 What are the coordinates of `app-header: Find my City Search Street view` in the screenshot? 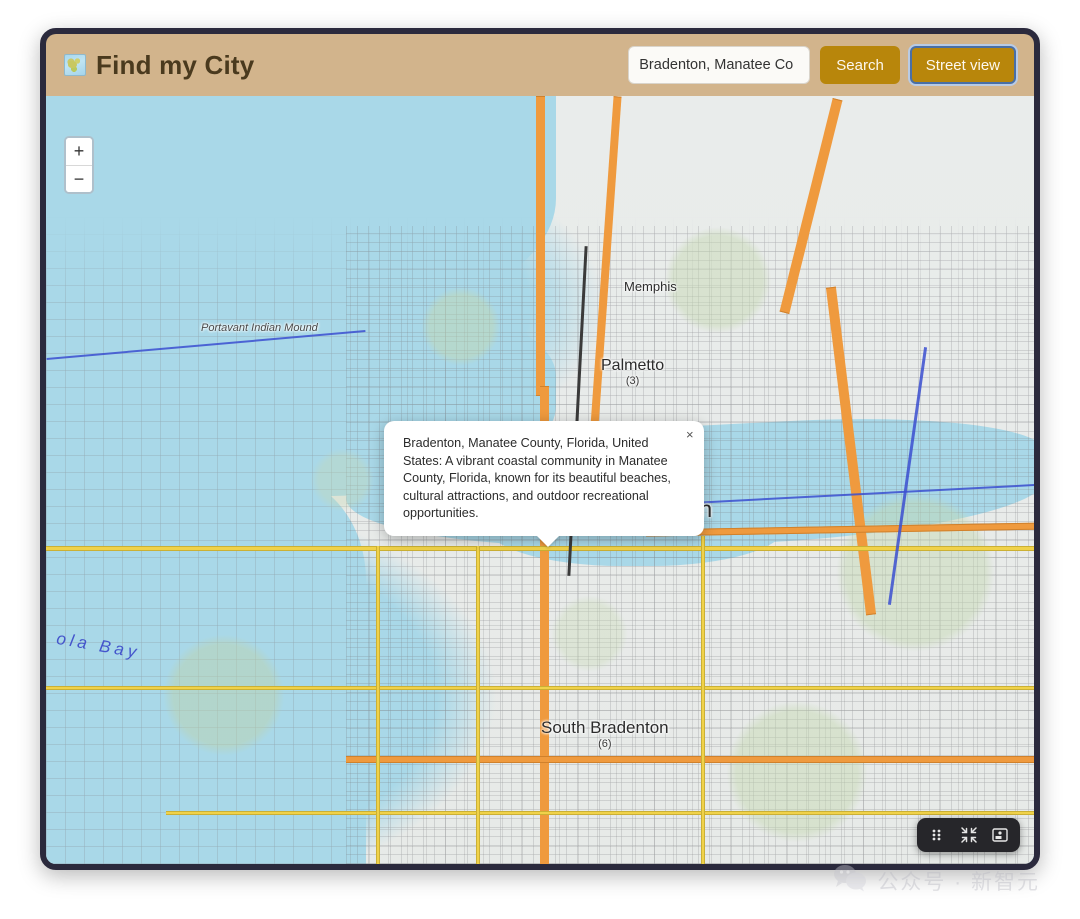 It's located at (540, 65).